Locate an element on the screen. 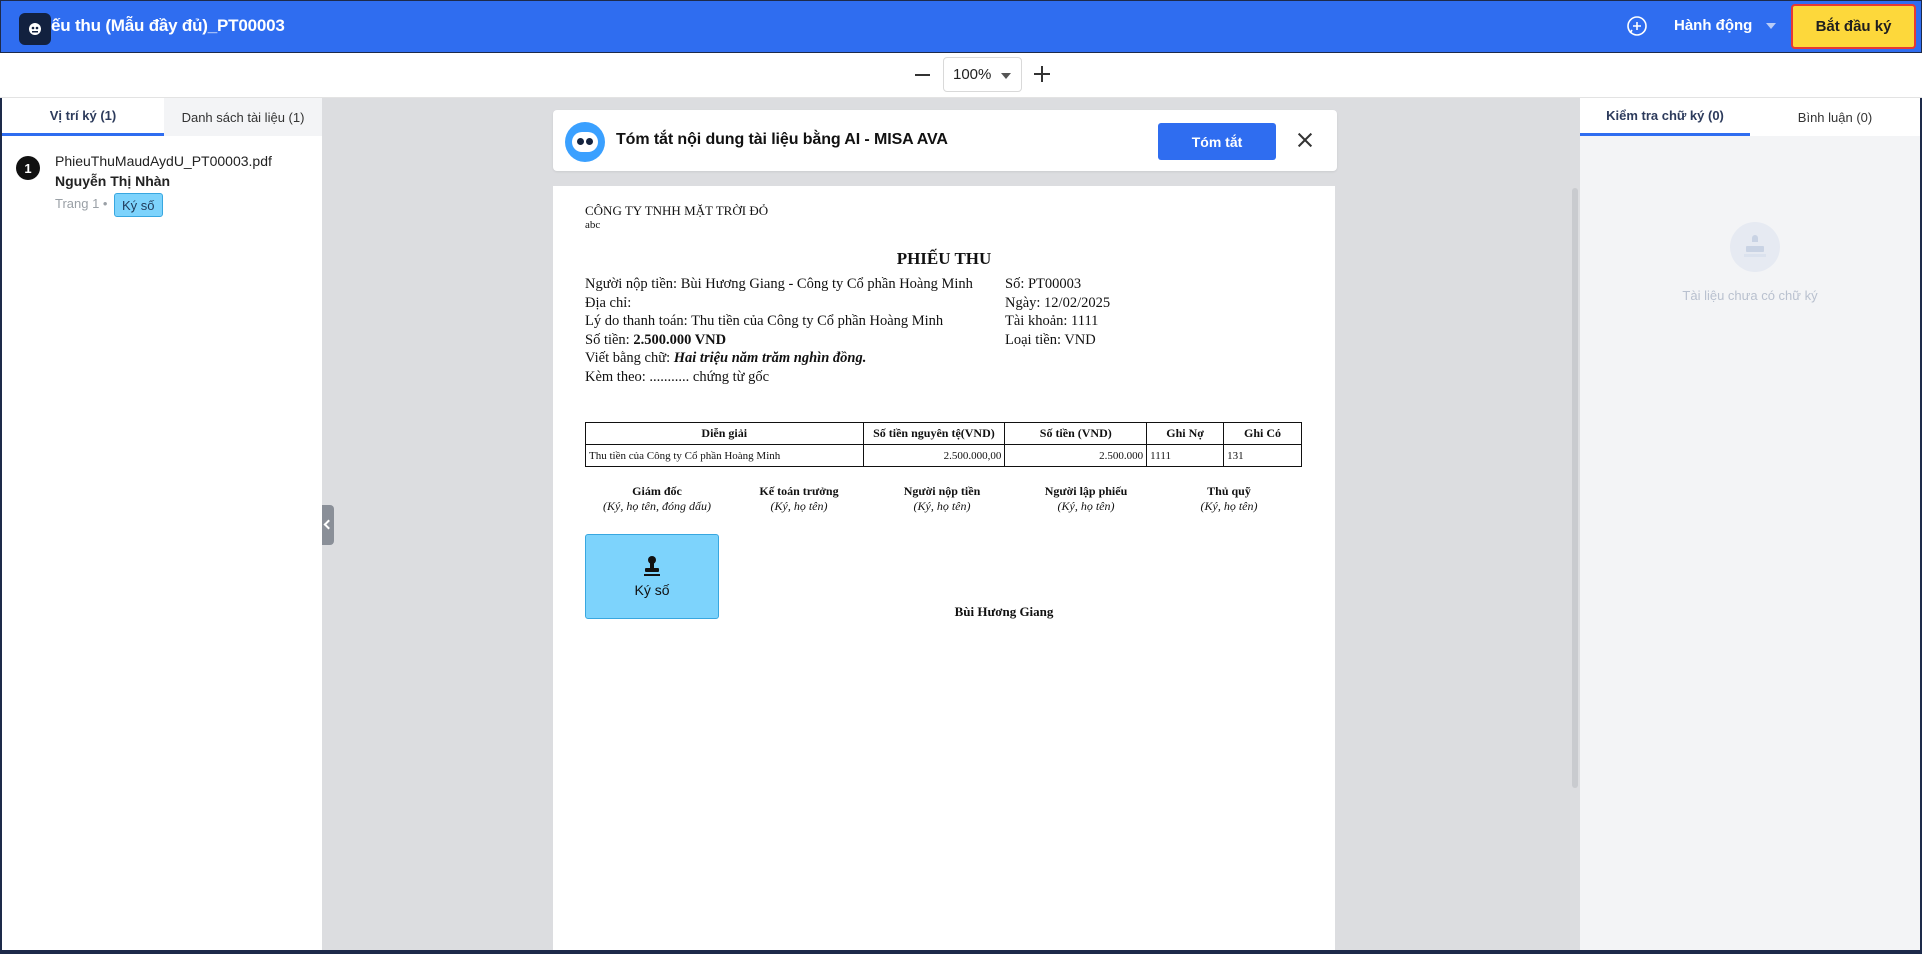 The image size is (1922, 954). table-cell: 2.500.000,00 is located at coordinates (934, 455).